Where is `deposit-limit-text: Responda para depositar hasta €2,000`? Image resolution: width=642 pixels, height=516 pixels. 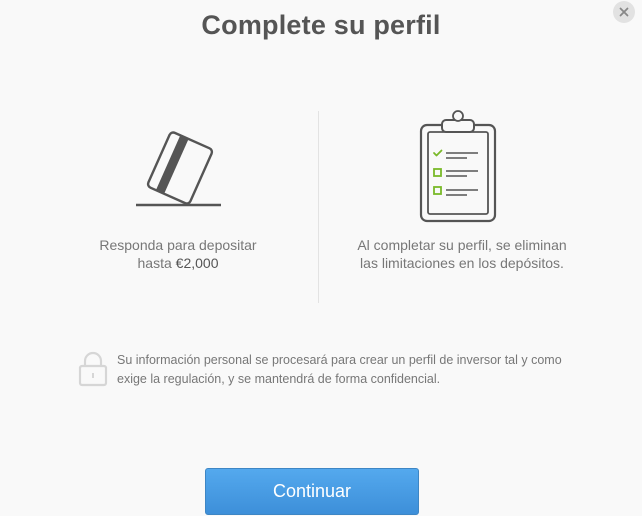 deposit-limit-text: Responda para depositar hasta €2,000 is located at coordinates (178, 254).